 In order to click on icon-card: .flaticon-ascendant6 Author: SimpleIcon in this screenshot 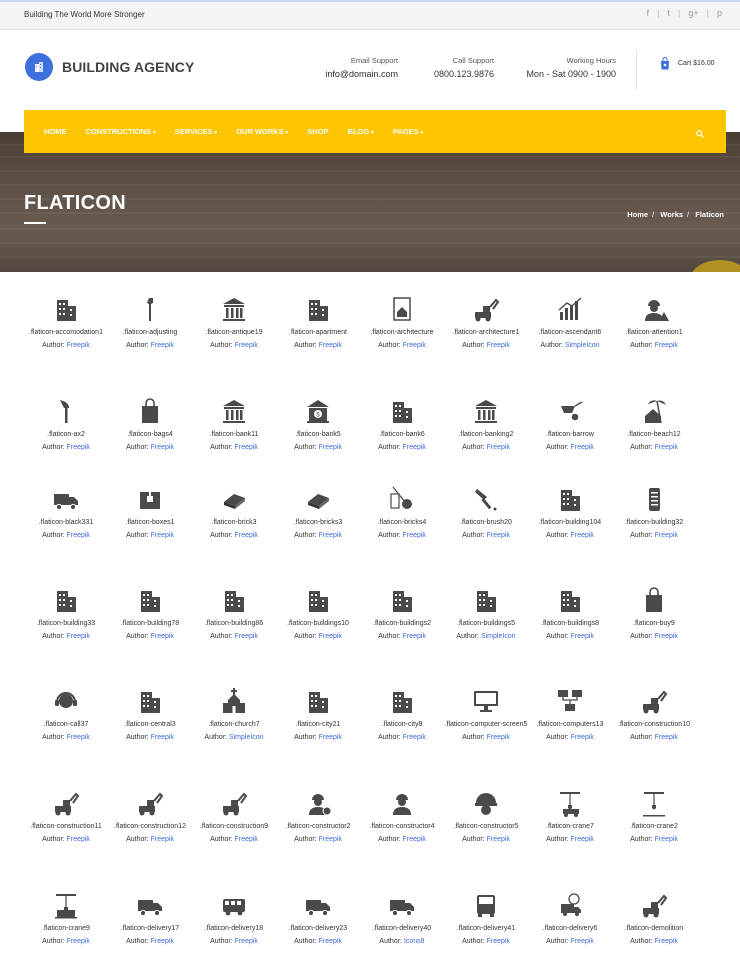, I will do `click(570, 321)`.